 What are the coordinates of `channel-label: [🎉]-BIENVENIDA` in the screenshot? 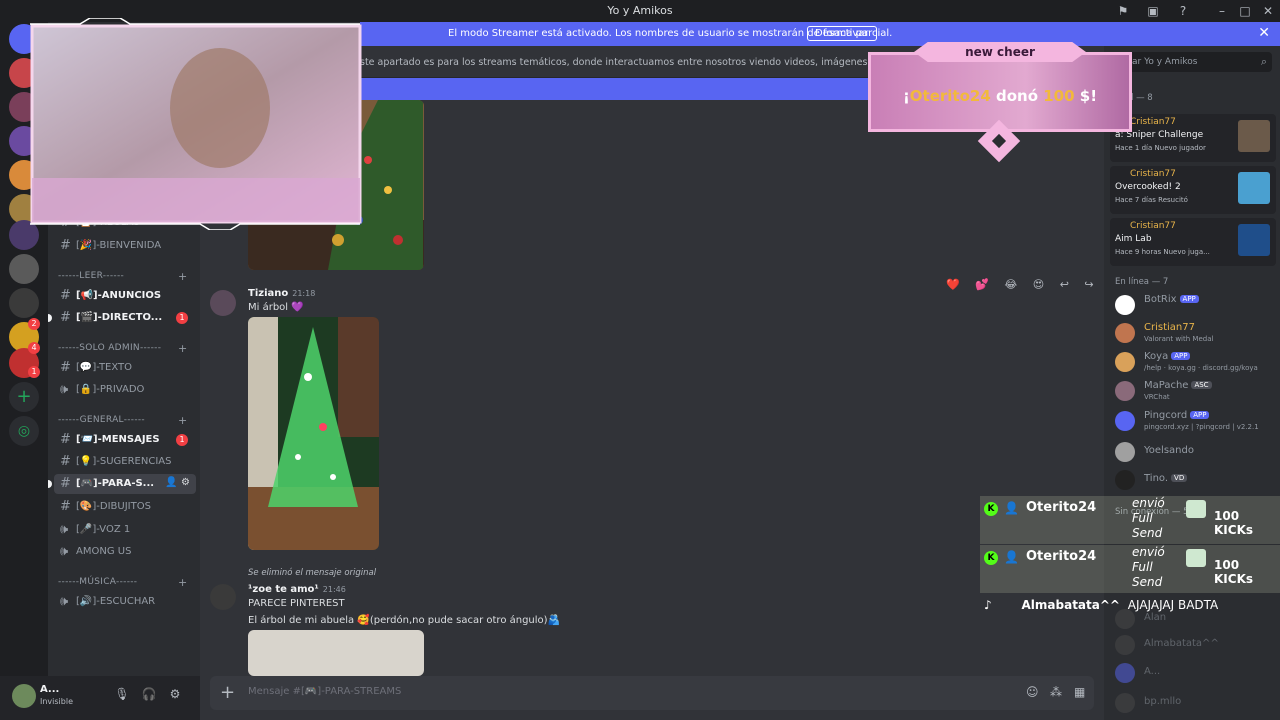 It's located at (119, 245).